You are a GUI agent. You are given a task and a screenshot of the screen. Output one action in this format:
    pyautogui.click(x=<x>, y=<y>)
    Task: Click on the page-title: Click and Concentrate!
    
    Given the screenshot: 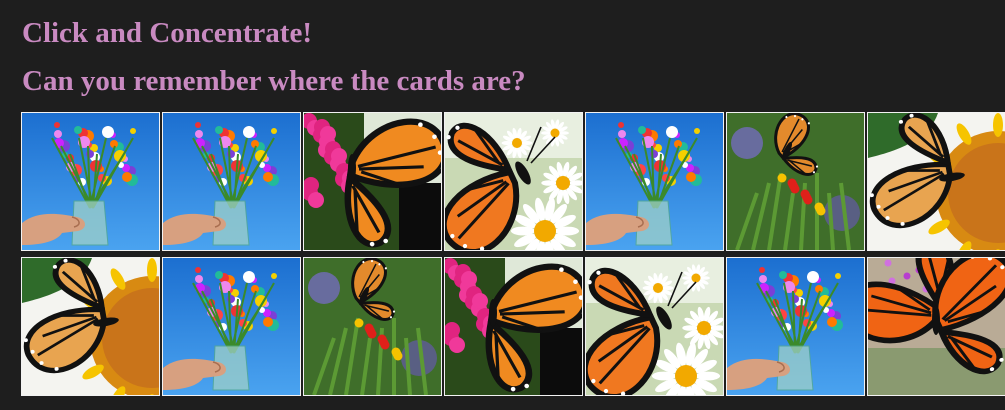 What is the action you would take?
    pyautogui.click(x=167, y=33)
    